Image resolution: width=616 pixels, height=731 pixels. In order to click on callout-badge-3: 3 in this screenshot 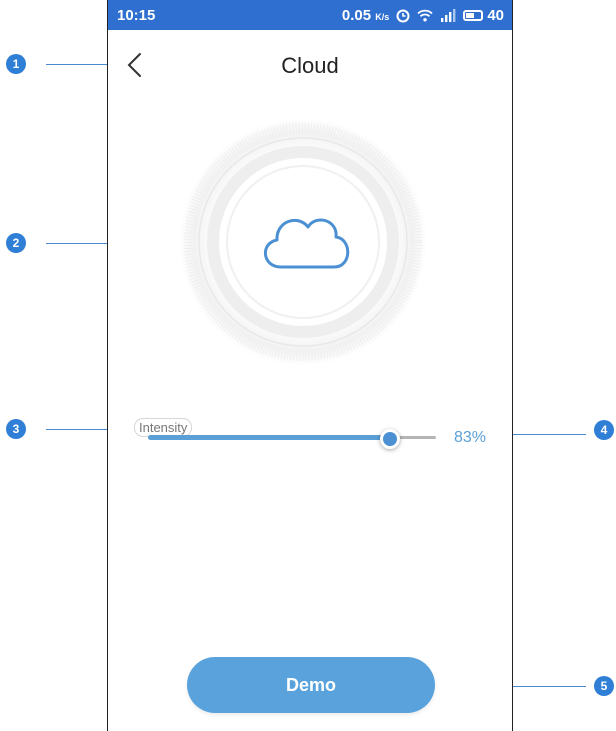, I will do `click(16, 429)`.